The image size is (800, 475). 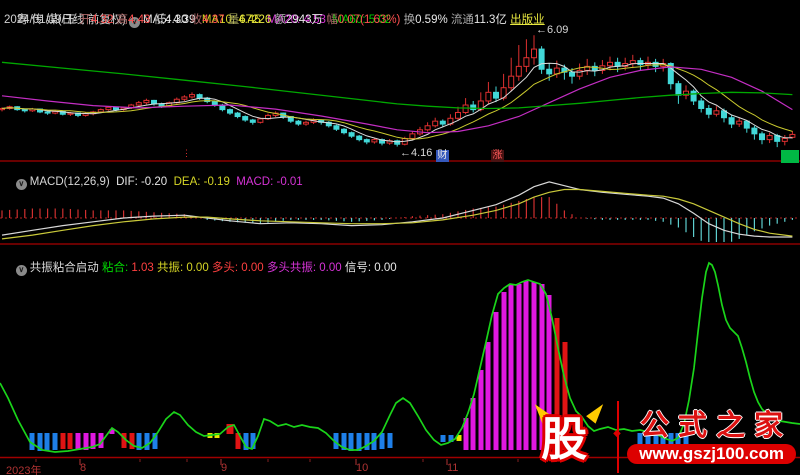 What do you see at coordinates (257, 20) in the screenshot?
I see `text-segment: 67226` at bounding box center [257, 20].